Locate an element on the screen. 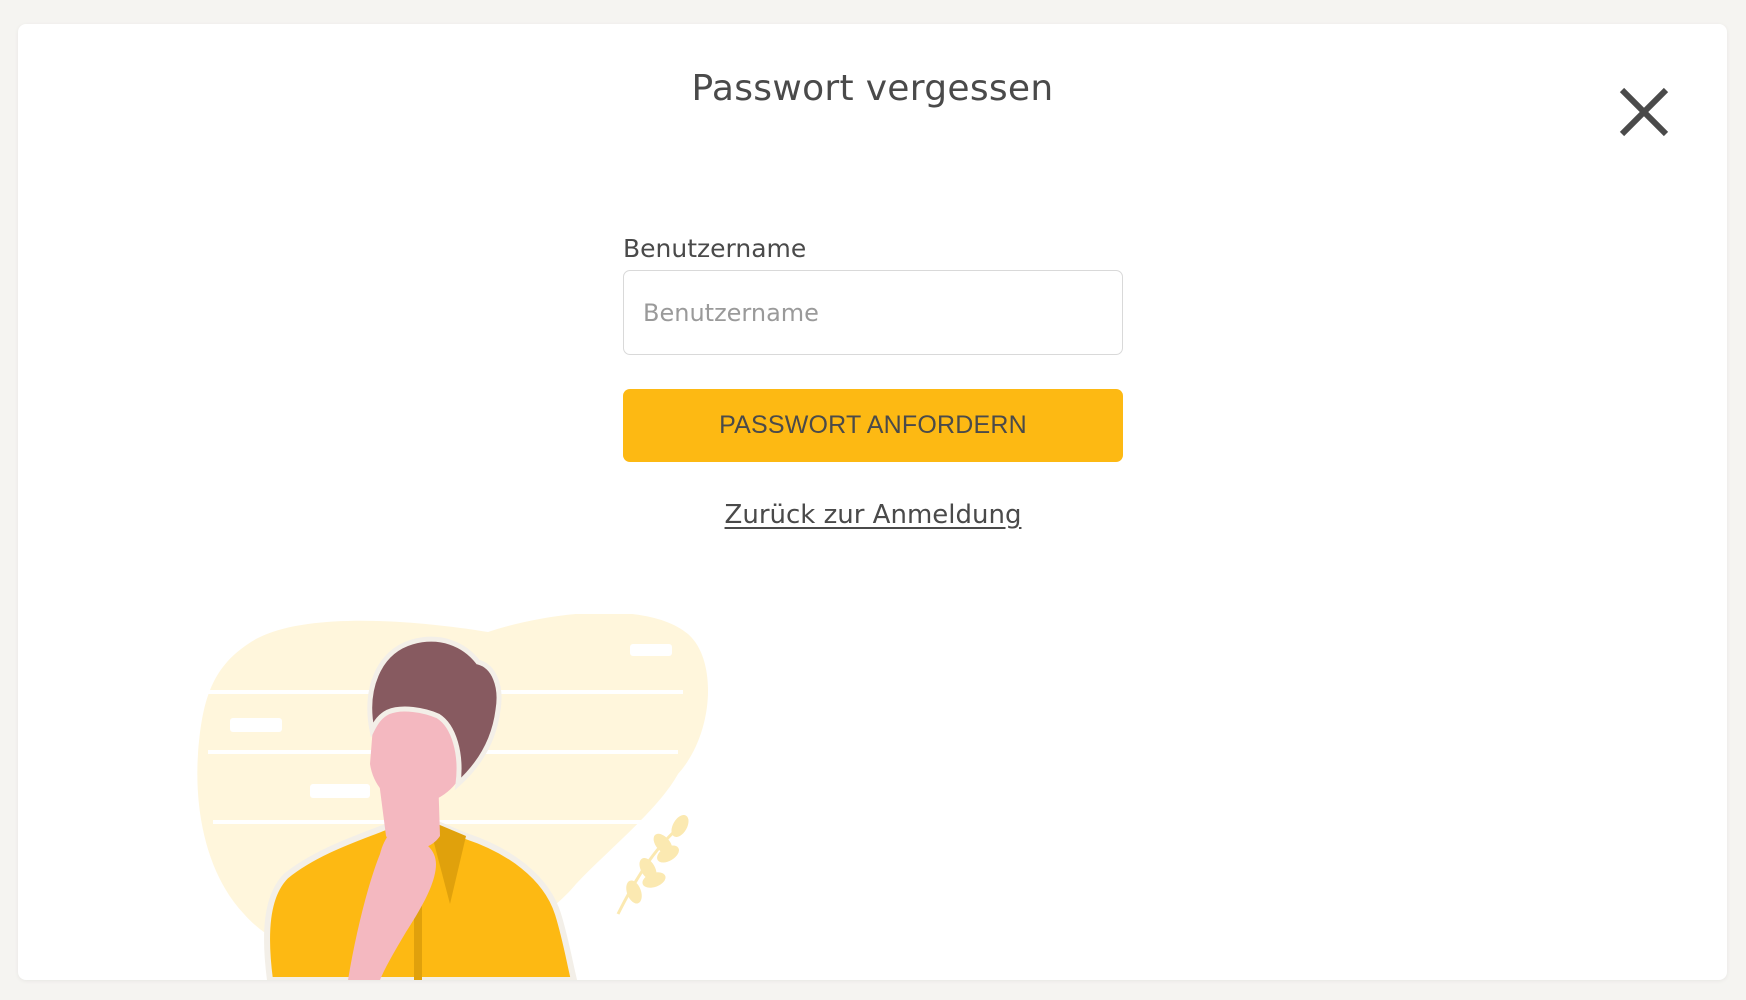  dialog-title: Passwort vergessen is located at coordinates (872, 88).